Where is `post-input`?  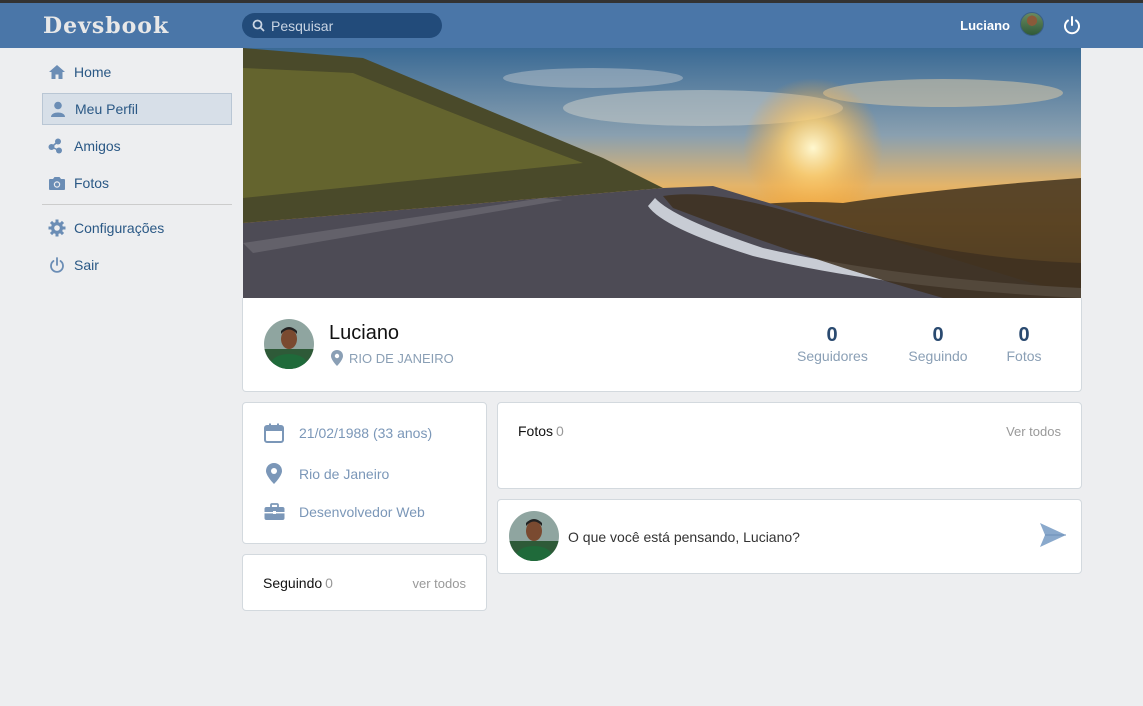
post-input is located at coordinates (788, 537).